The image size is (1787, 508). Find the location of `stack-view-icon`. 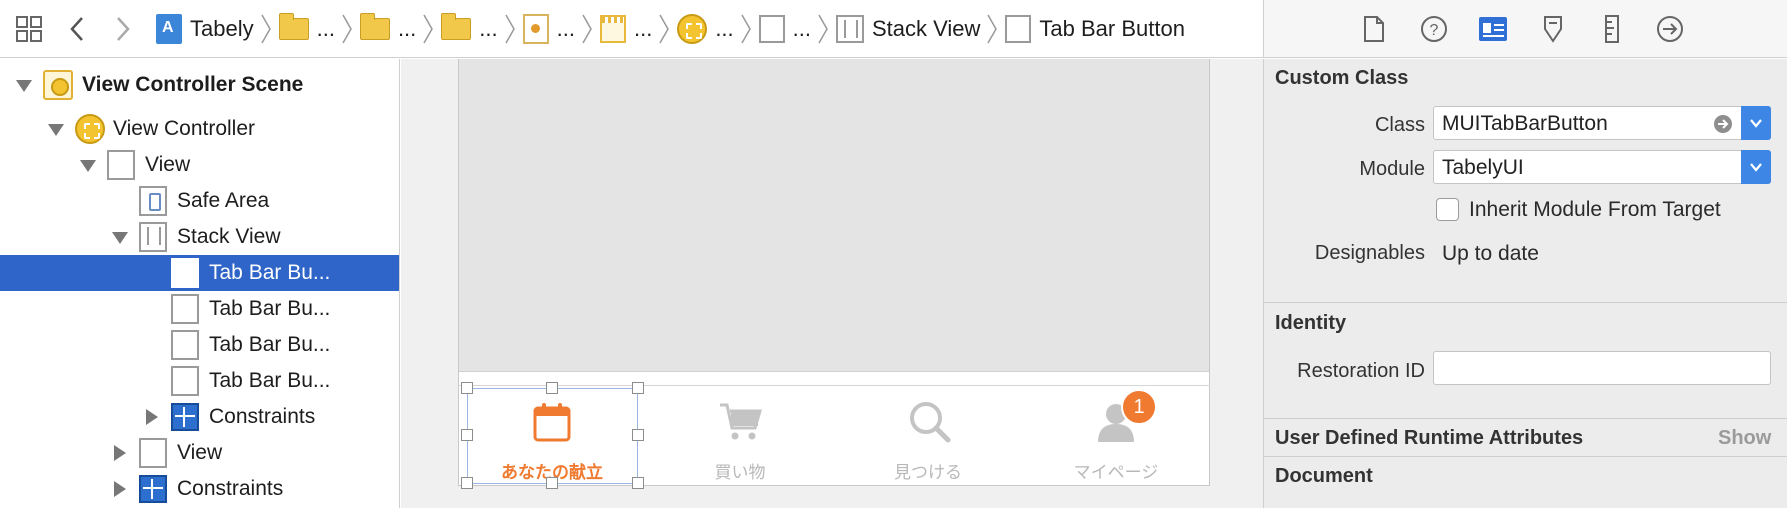

stack-view-icon is located at coordinates (850, 29).